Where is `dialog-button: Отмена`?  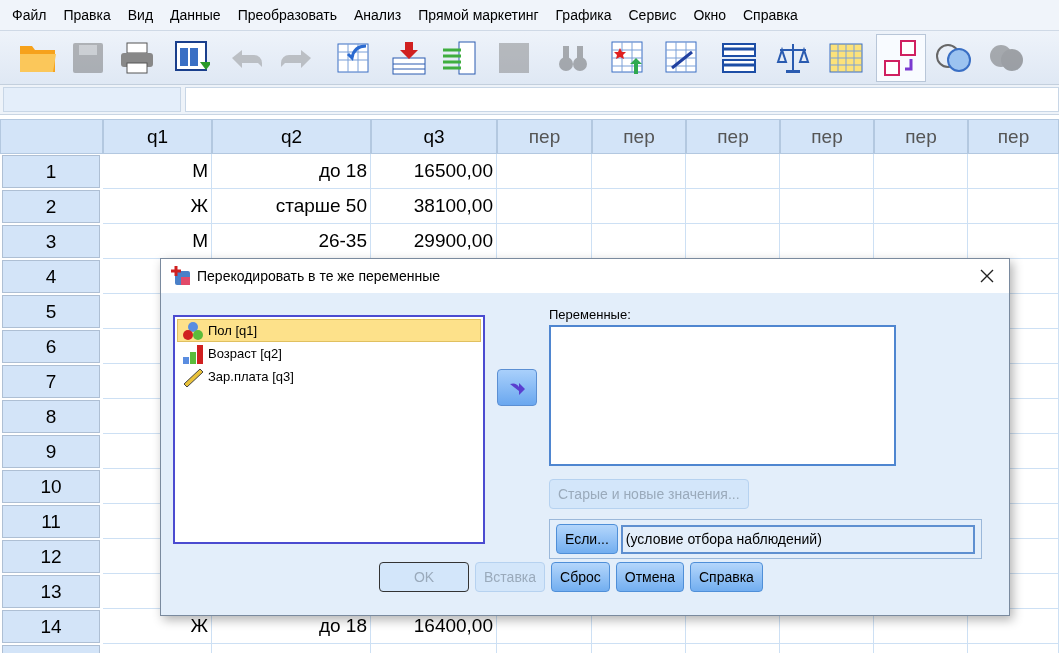
dialog-button: Отмена is located at coordinates (649, 577).